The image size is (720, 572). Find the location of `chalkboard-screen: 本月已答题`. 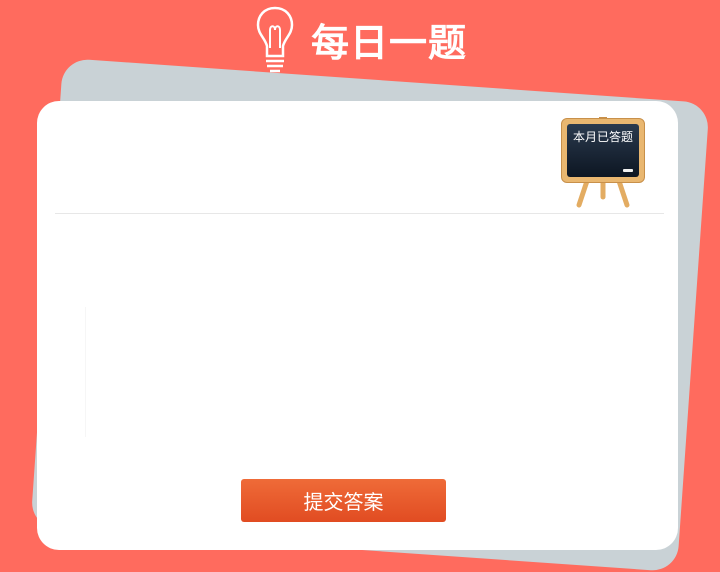

chalkboard-screen: 本月已答题 is located at coordinates (603, 150).